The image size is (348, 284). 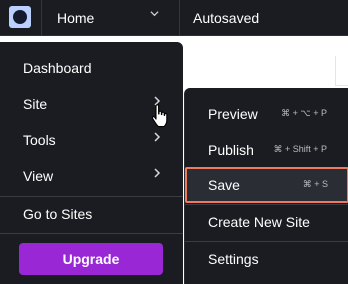 What do you see at coordinates (300, 149) in the screenshot?
I see `keyboard-shortcut: ⌘ + Shift + P` at bounding box center [300, 149].